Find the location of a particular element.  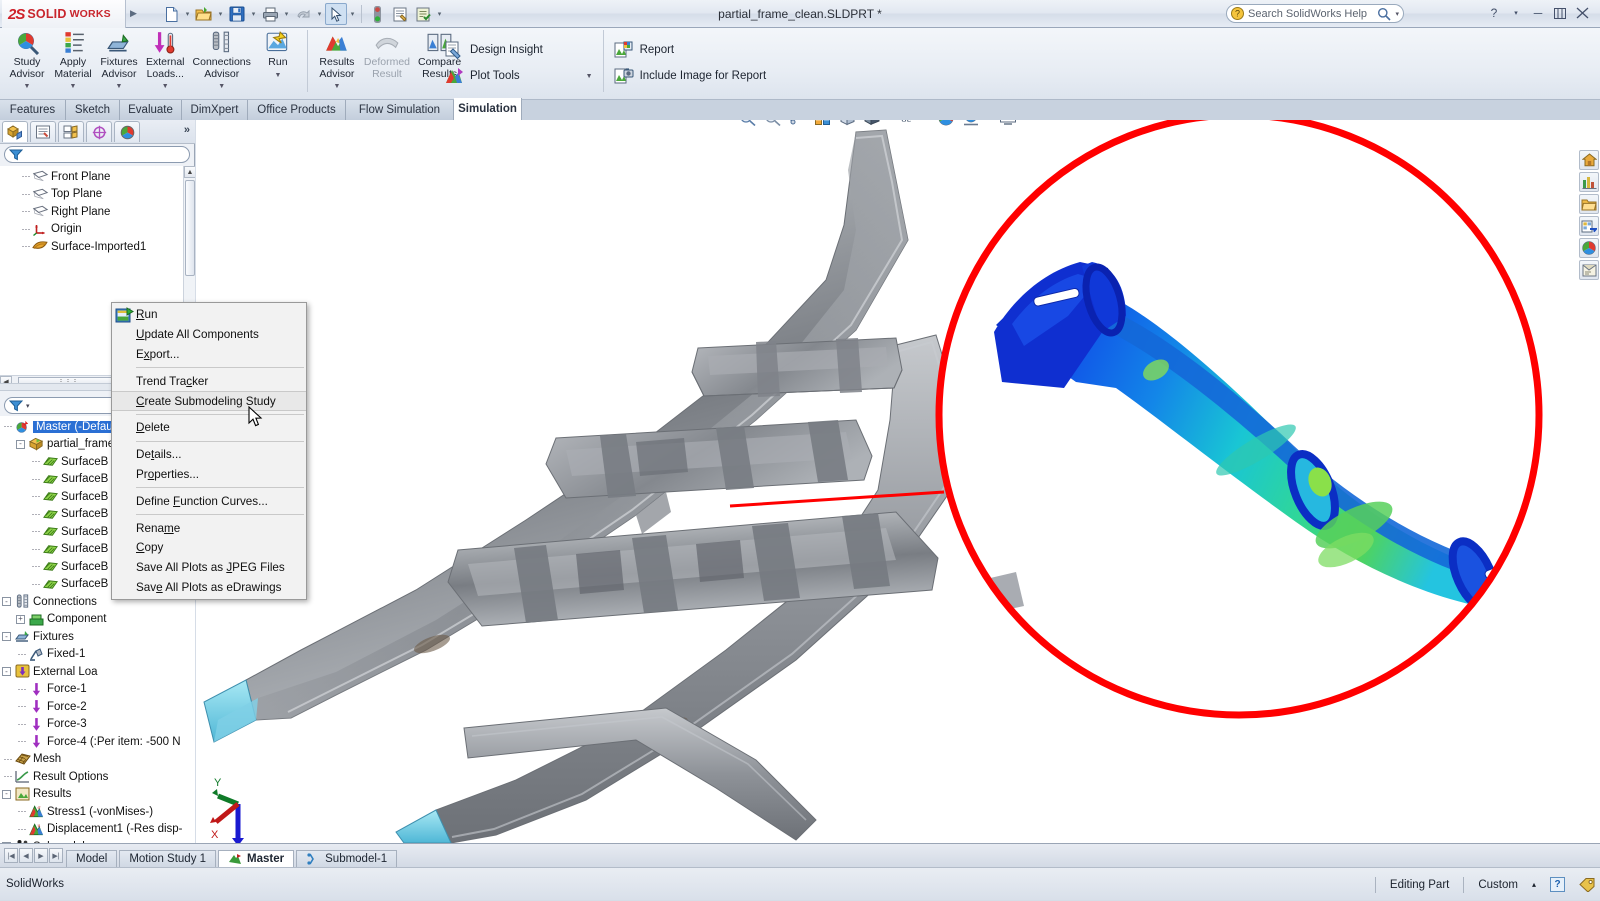

feature-tree-filter is located at coordinates (97, 154).